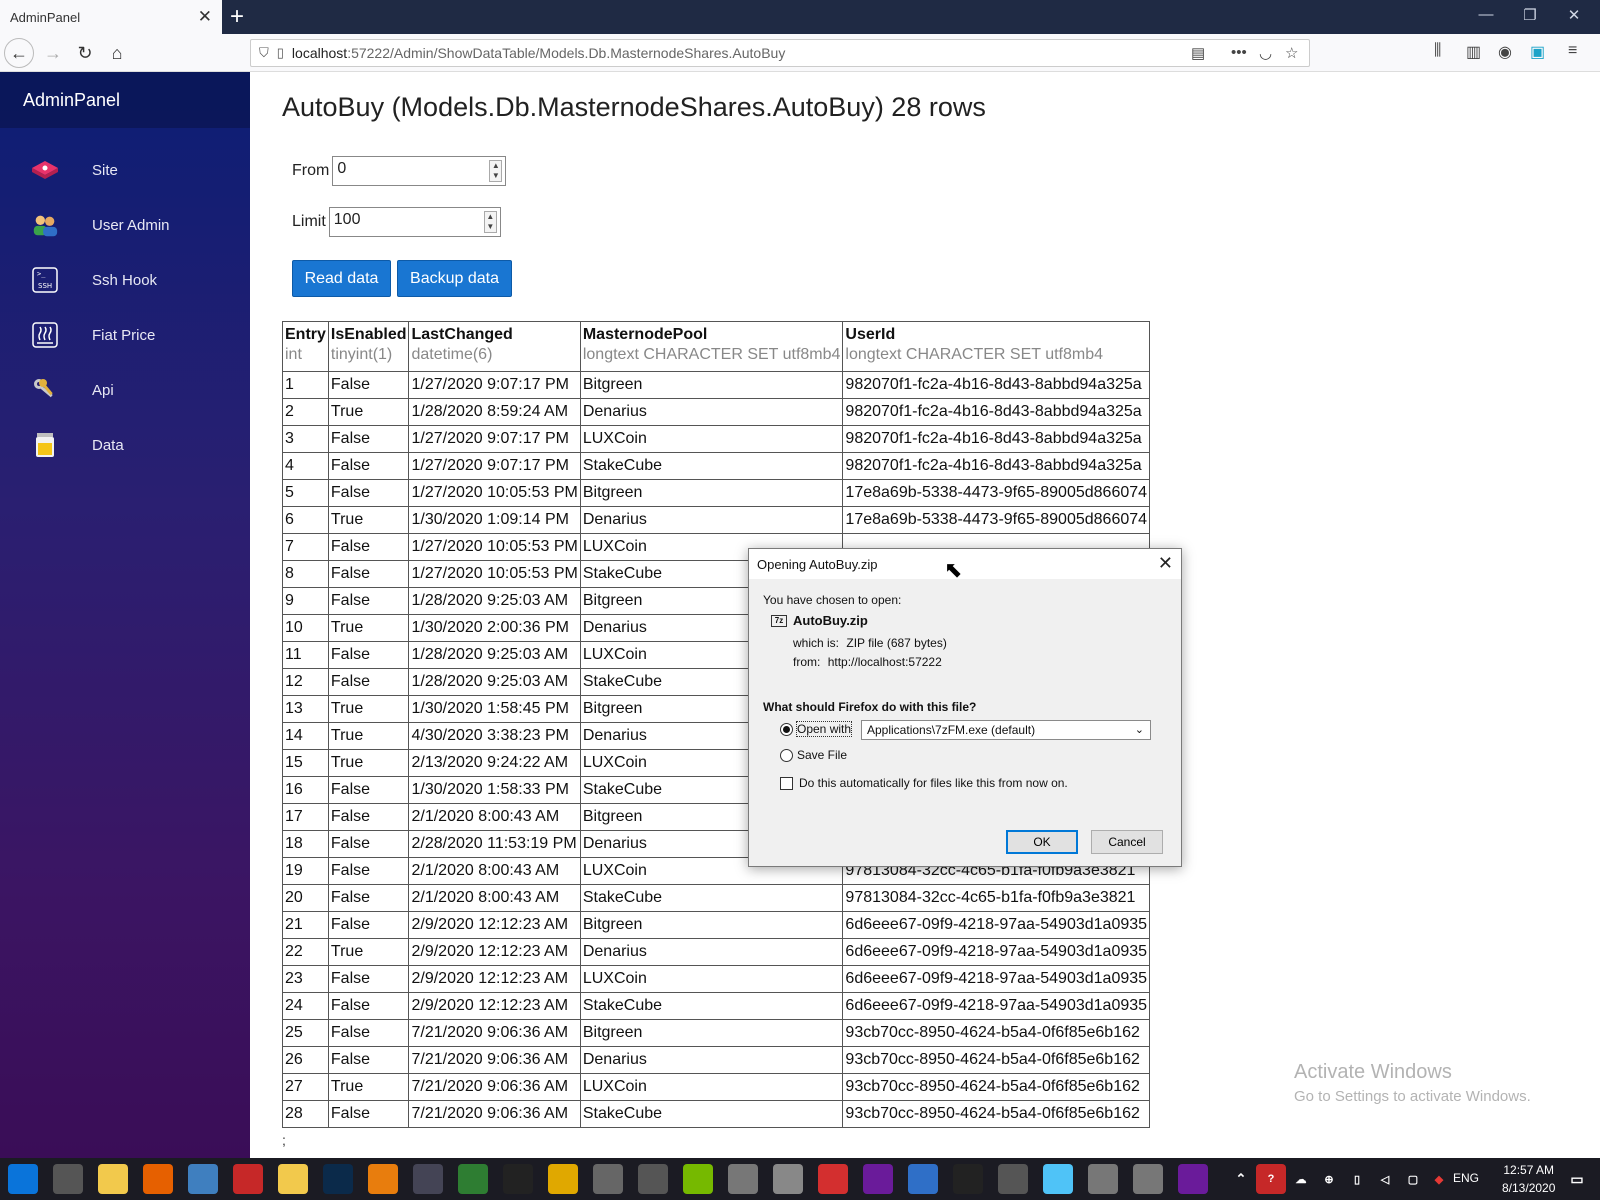  I want to click on table-cell: 2/28/2020 11:53:19 PM, so click(494, 844).